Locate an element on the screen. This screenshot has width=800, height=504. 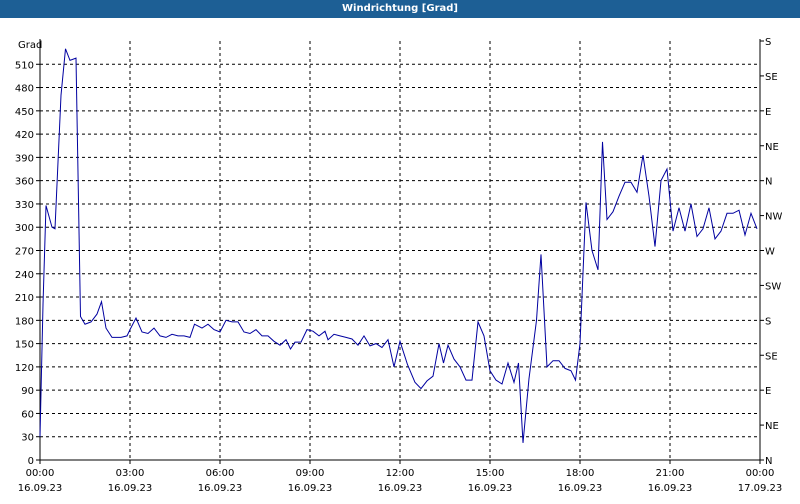
y-tick-label: 330 is located at coordinates (24, 205).